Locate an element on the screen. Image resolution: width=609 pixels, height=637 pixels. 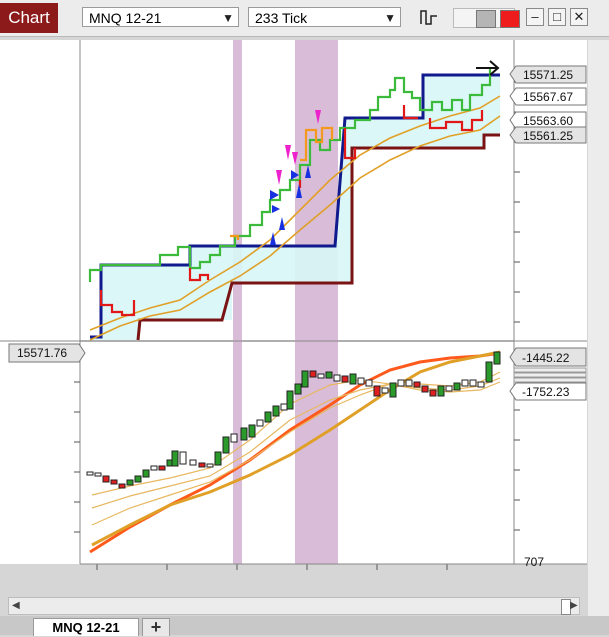
bar-type-icon is located at coordinates (429, 17).